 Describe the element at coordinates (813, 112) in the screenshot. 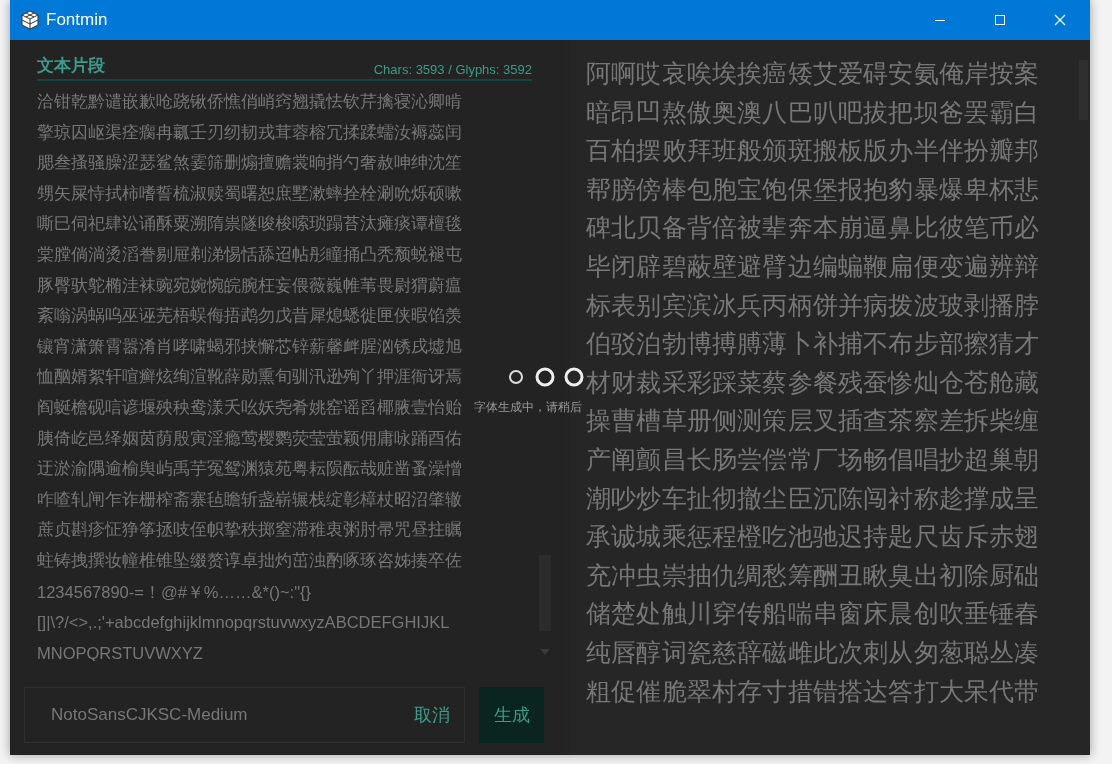

I see `preview-line: 暗昂凹熬傲奥澳八巴叭吧拔把坝爸罢霸白` at that location.